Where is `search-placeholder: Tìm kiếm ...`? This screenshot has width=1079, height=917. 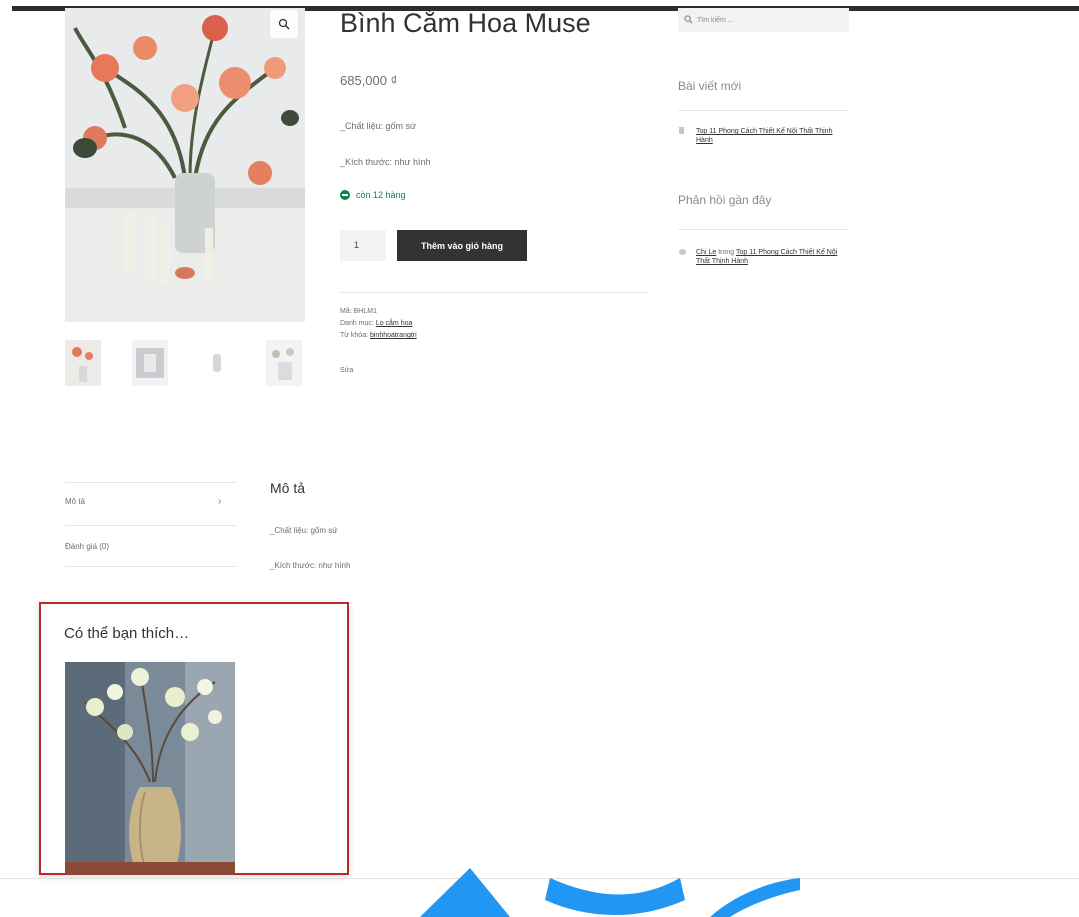 search-placeholder: Tìm kiếm ... is located at coordinates (715, 20).